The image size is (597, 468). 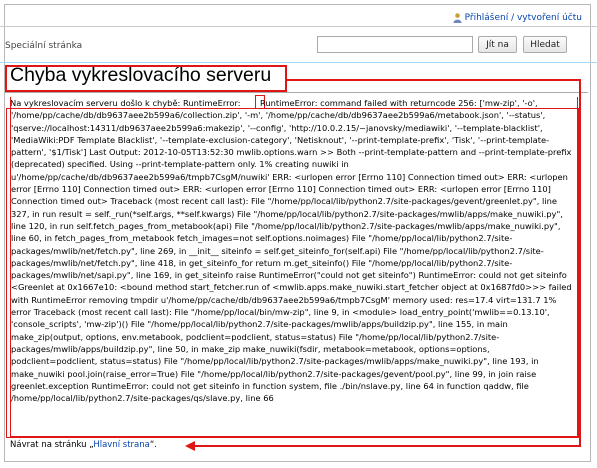 What do you see at coordinates (190, 446) in the screenshot?
I see `annotation-arrow-head` at bounding box center [190, 446].